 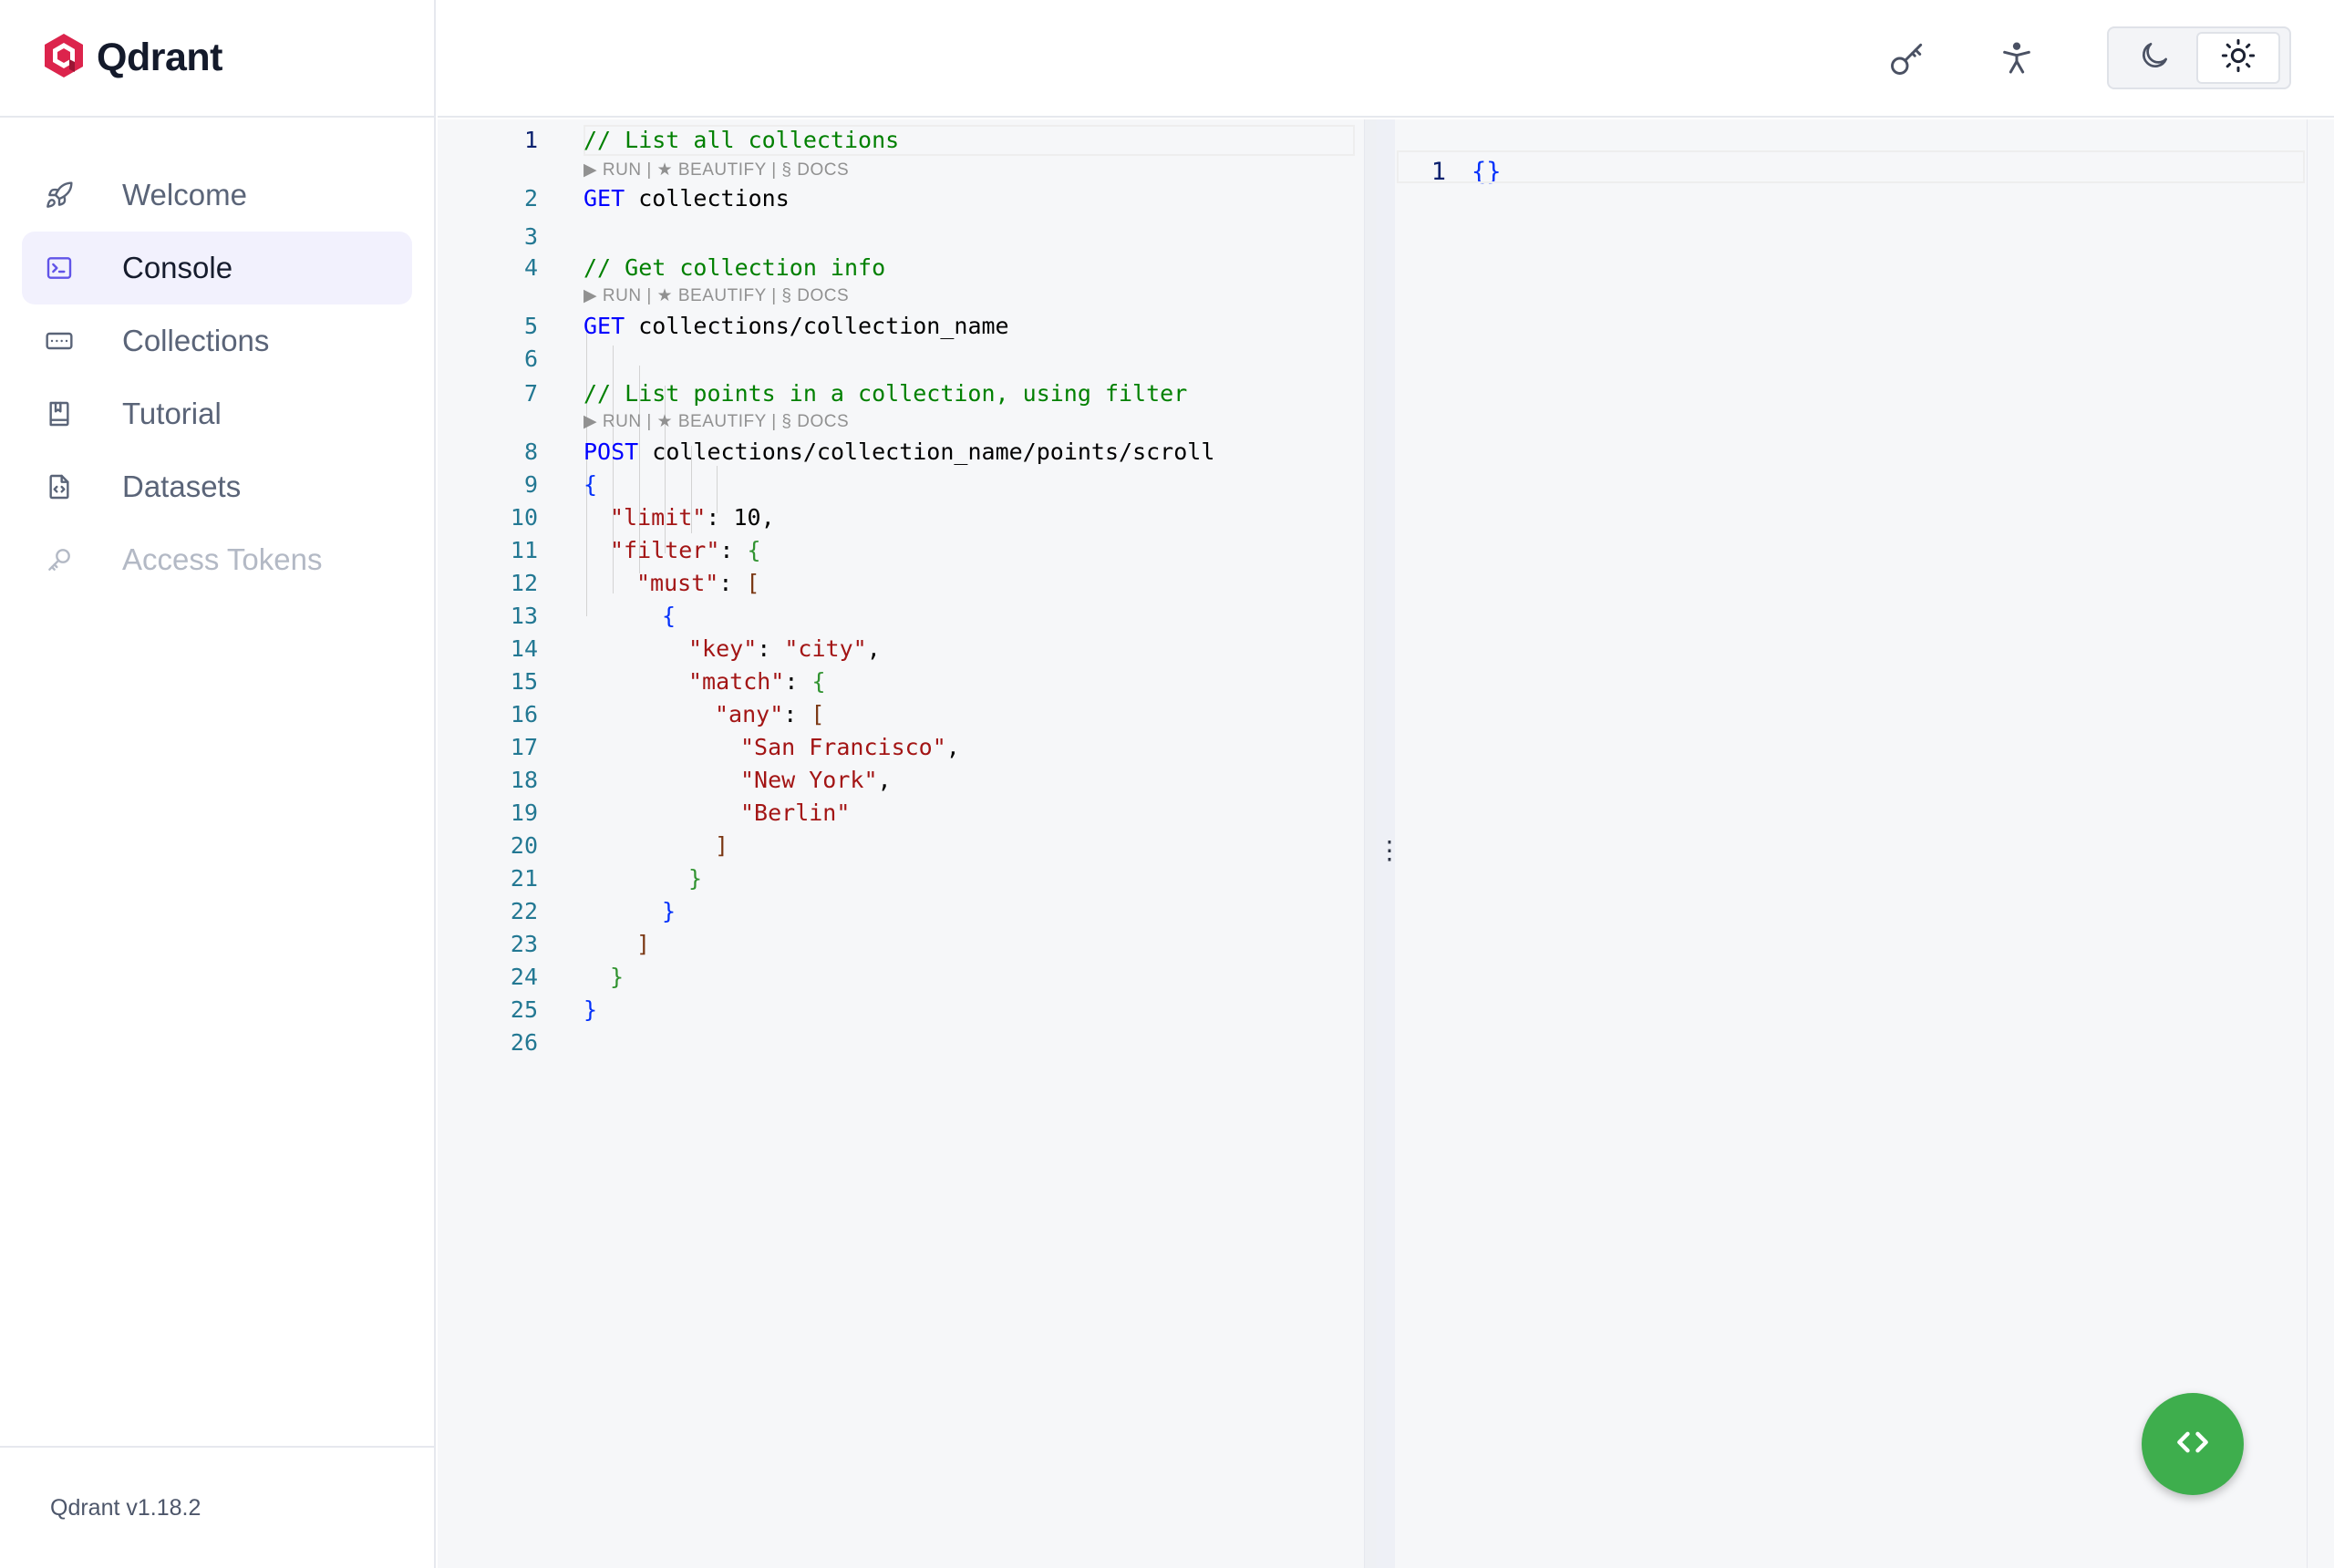 I want to click on brand-name: Qdrant, so click(x=160, y=57).